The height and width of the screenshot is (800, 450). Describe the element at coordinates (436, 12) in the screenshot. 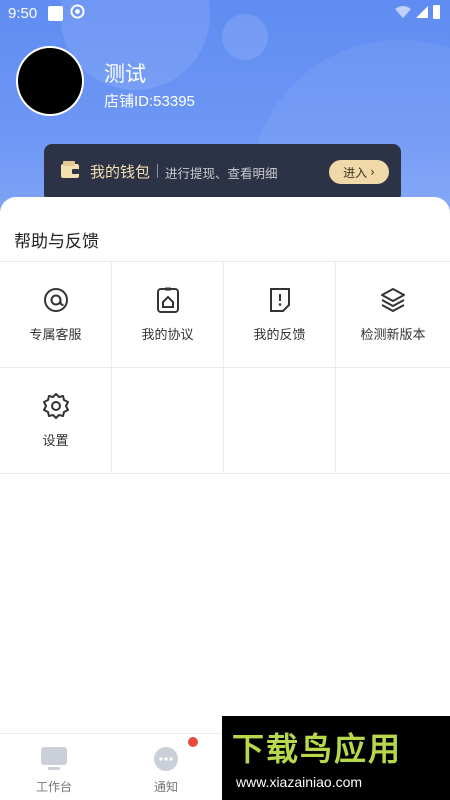

I see `battery-icon` at that location.